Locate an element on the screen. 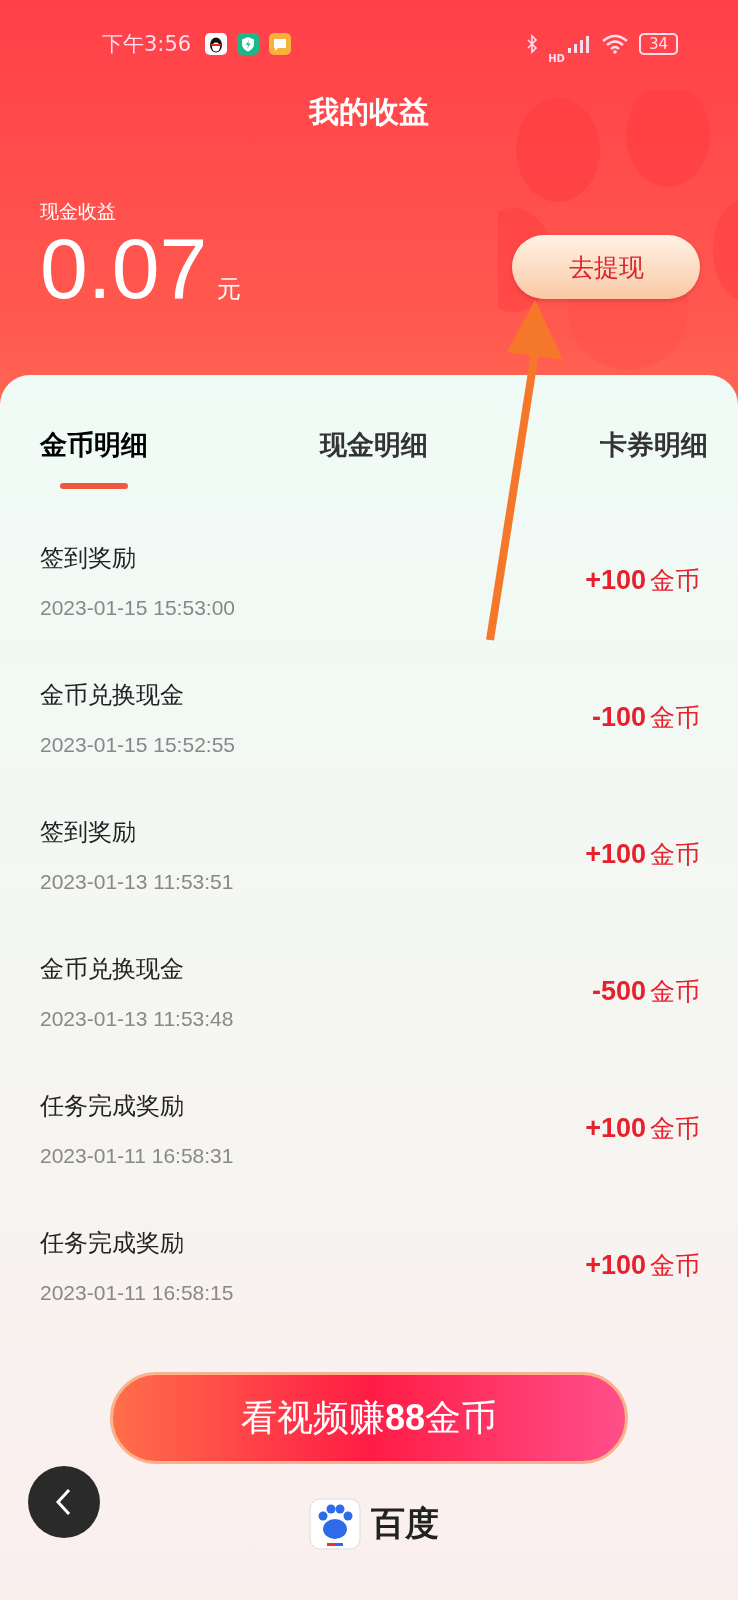  wifi-icon is located at coordinates (614, 44).